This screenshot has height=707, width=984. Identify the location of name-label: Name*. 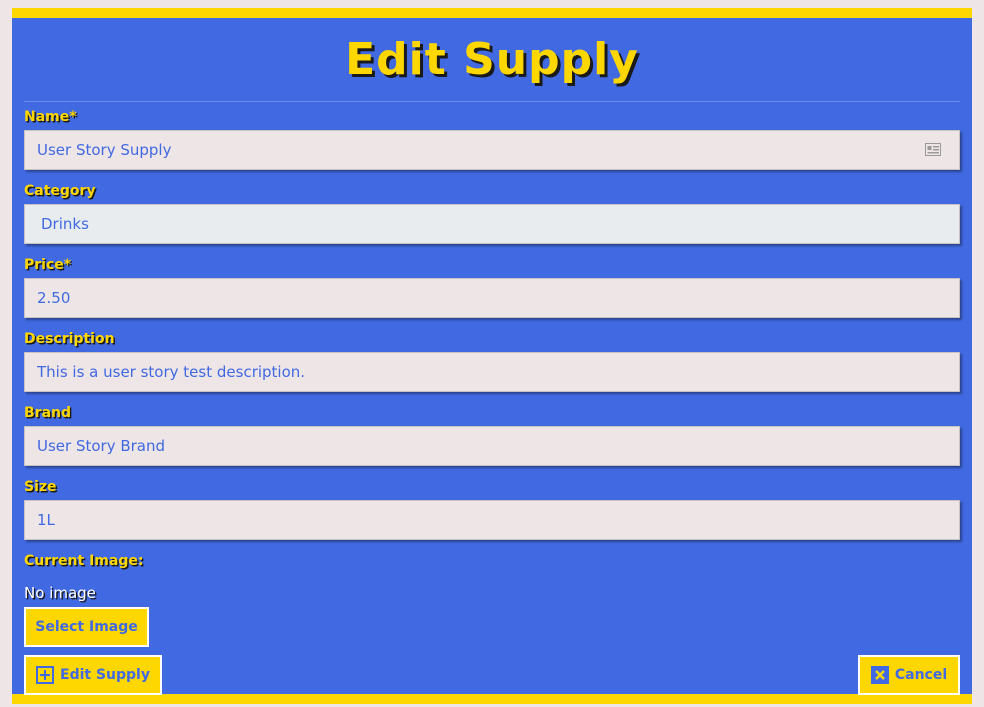
(50, 117).